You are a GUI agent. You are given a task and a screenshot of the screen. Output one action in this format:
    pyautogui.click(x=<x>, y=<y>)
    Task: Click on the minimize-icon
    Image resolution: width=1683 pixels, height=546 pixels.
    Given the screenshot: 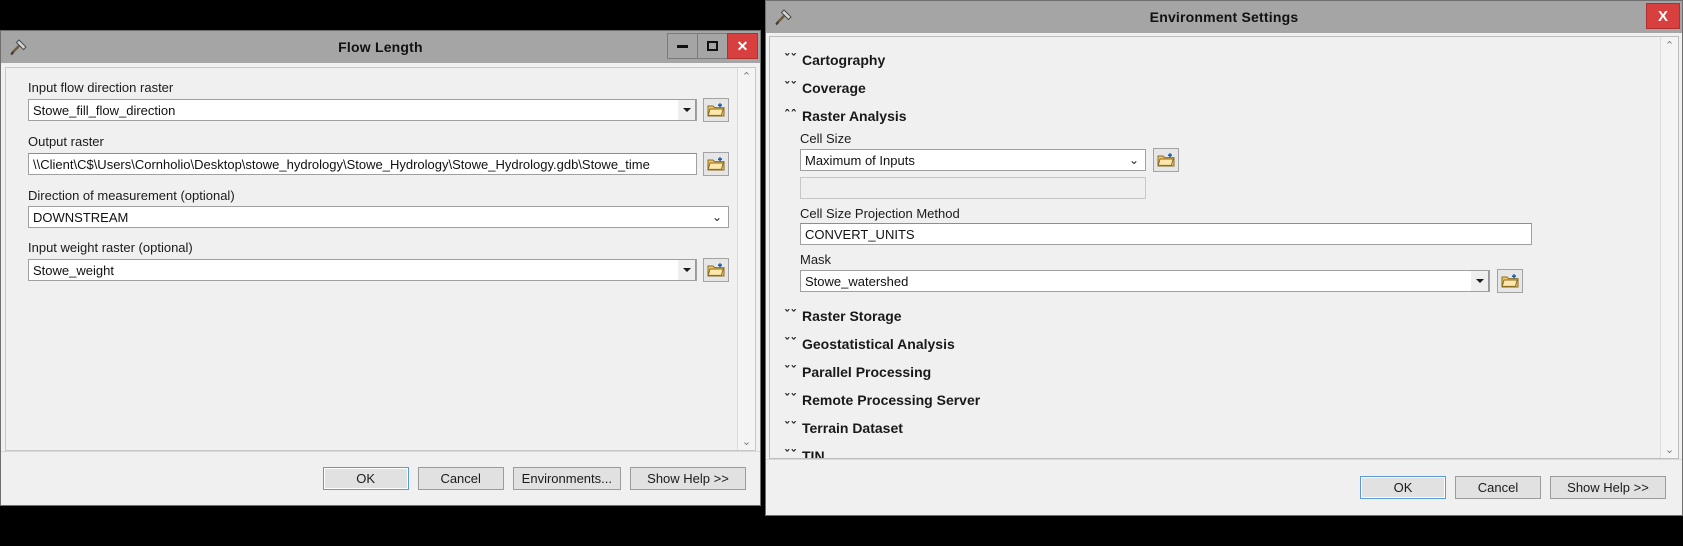 What is the action you would take?
    pyautogui.click(x=682, y=46)
    